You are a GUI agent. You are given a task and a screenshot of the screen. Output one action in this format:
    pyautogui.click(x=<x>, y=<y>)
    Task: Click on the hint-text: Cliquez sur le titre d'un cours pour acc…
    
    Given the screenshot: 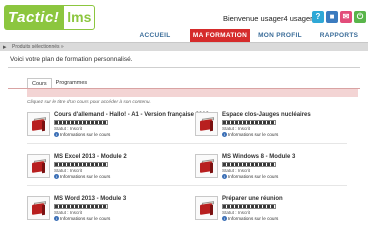 What is the action you would take?
    pyautogui.click(x=89, y=102)
    